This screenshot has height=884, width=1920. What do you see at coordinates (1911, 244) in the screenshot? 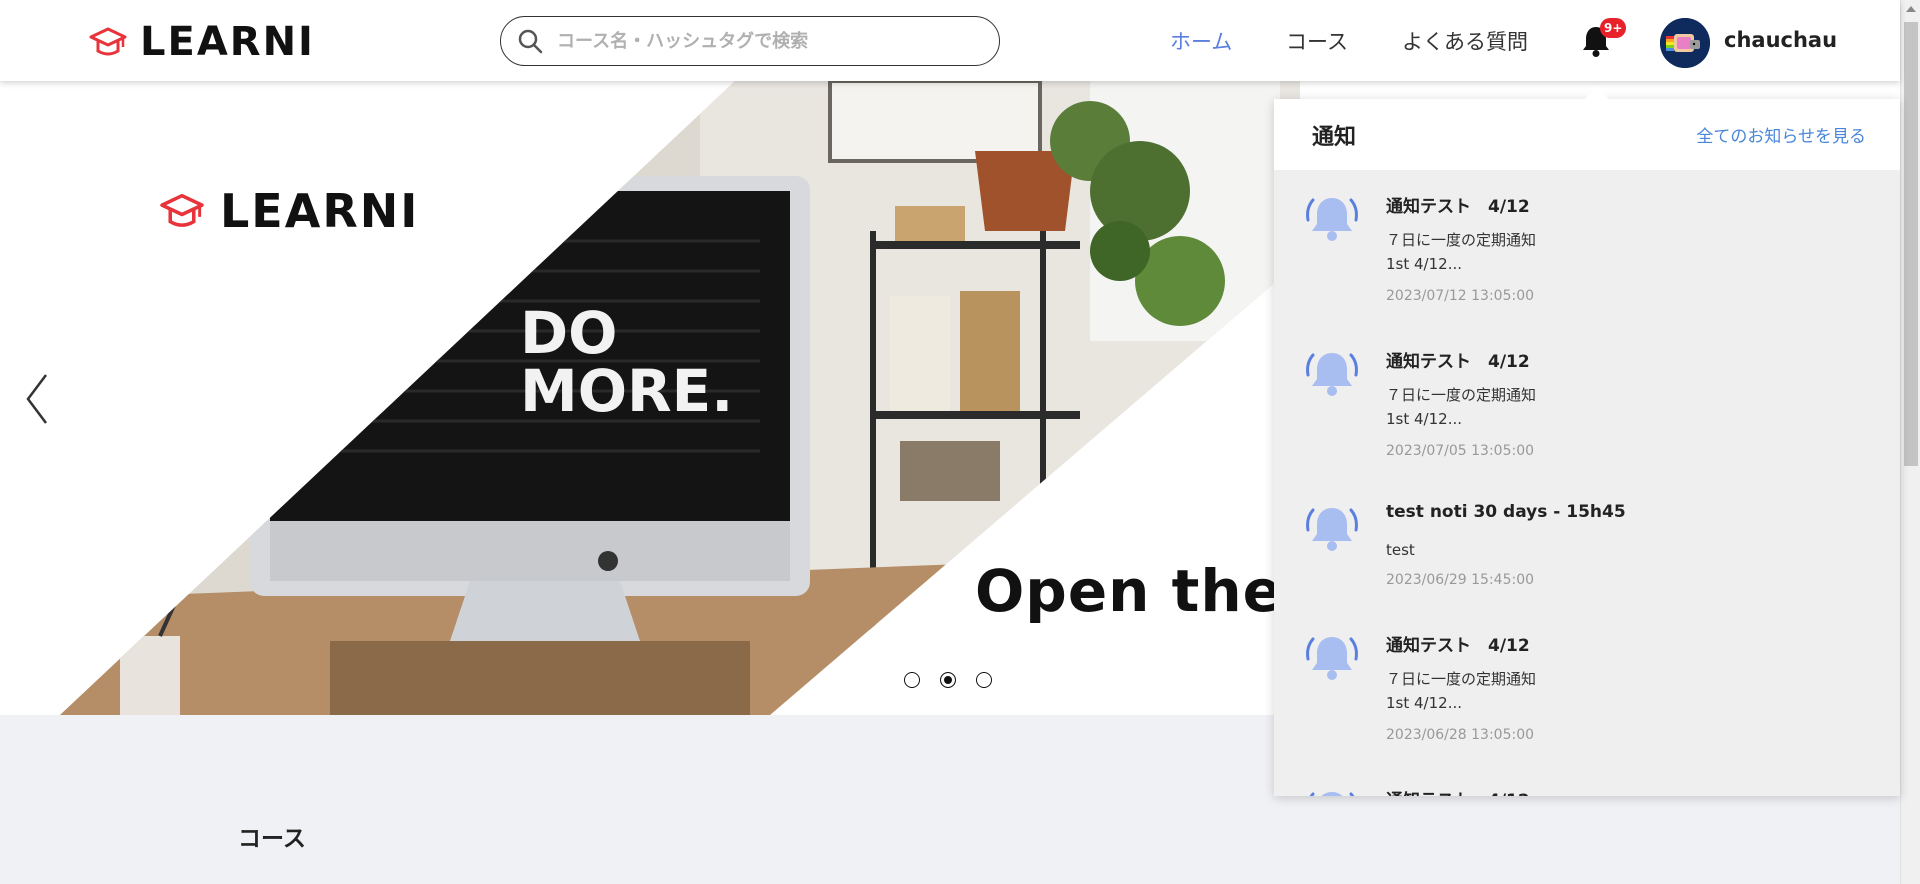
I see `page-scroll-thumb` at bounding box center [1911, 244].